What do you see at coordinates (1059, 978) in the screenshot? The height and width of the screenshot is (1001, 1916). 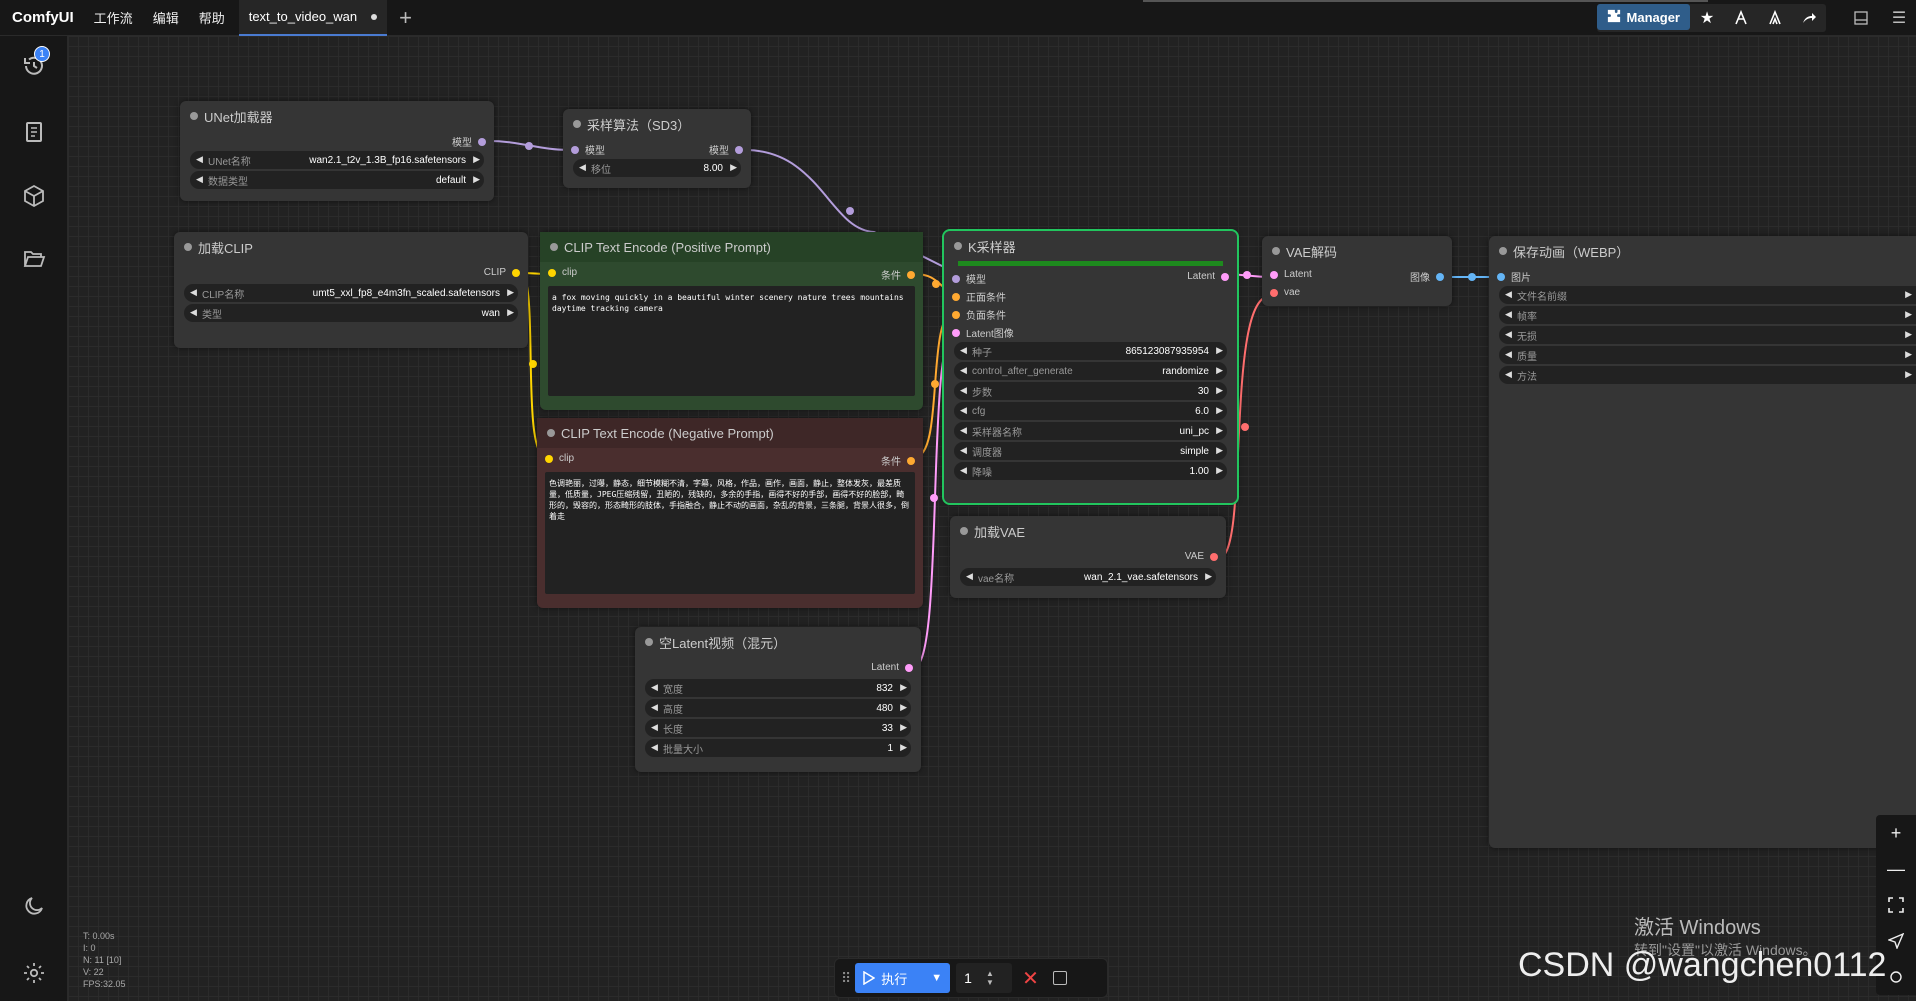 I see `stop-icon` at bounding box center [1059, 978].